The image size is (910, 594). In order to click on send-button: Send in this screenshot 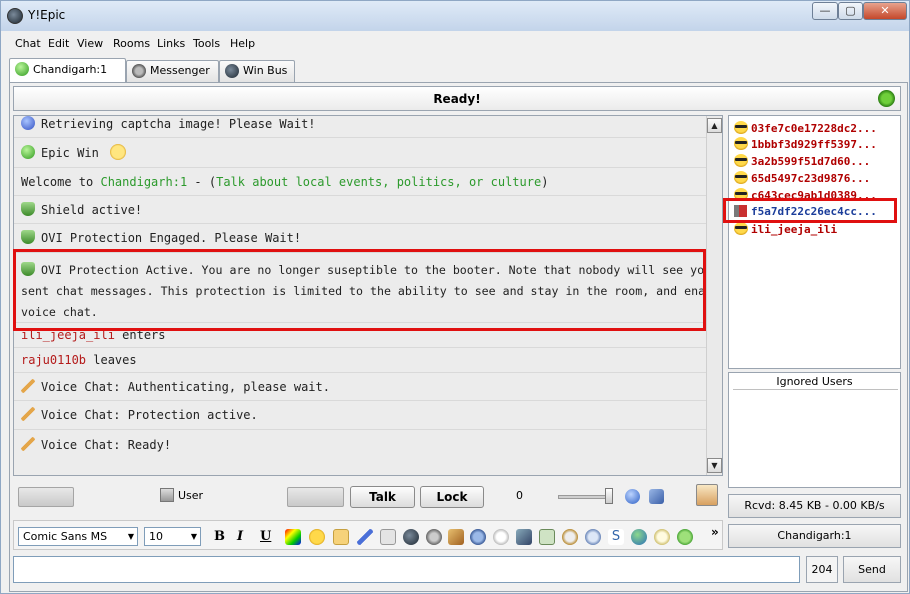, I will do `click(872, 569)`.